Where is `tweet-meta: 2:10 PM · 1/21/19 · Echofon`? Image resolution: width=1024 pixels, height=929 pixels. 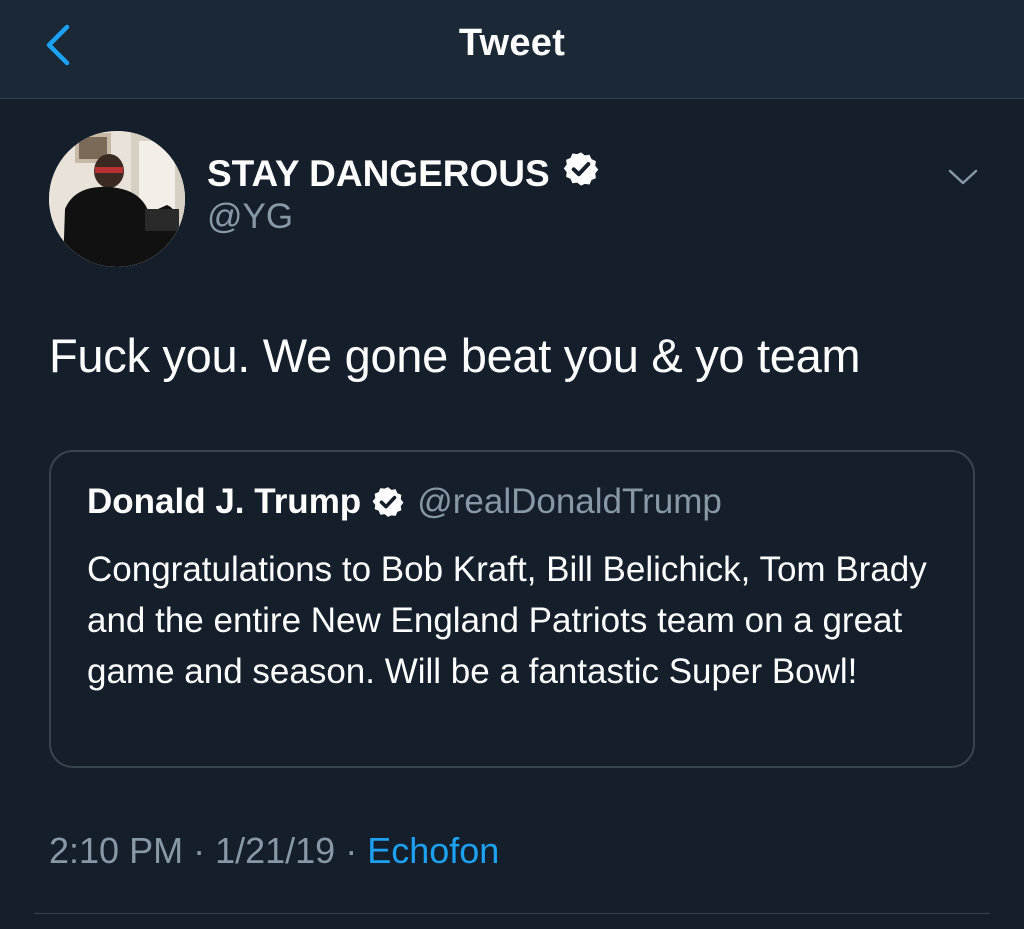
tweet-meta: 2:10 PM · 1/21/19 · Echofon is located at coordinates (274, 851).